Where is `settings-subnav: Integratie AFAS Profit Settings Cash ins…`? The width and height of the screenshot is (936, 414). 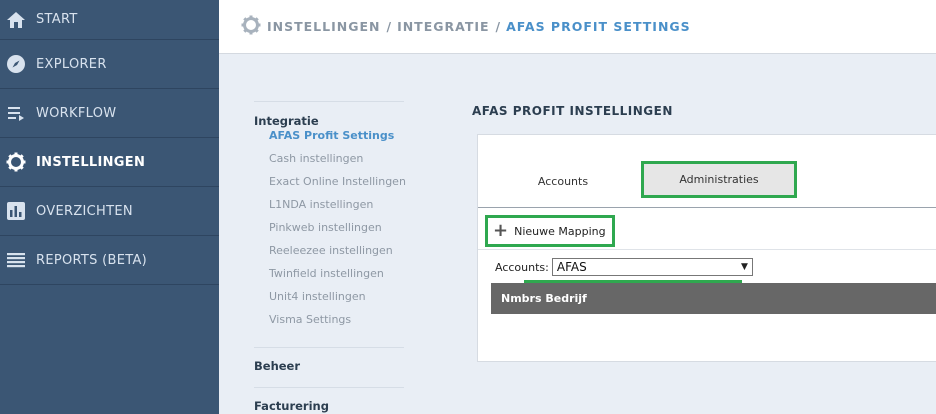
settings-subnav: Integratie AFAS Profit Settings Cash ins… is located at coordinates (330, 257).